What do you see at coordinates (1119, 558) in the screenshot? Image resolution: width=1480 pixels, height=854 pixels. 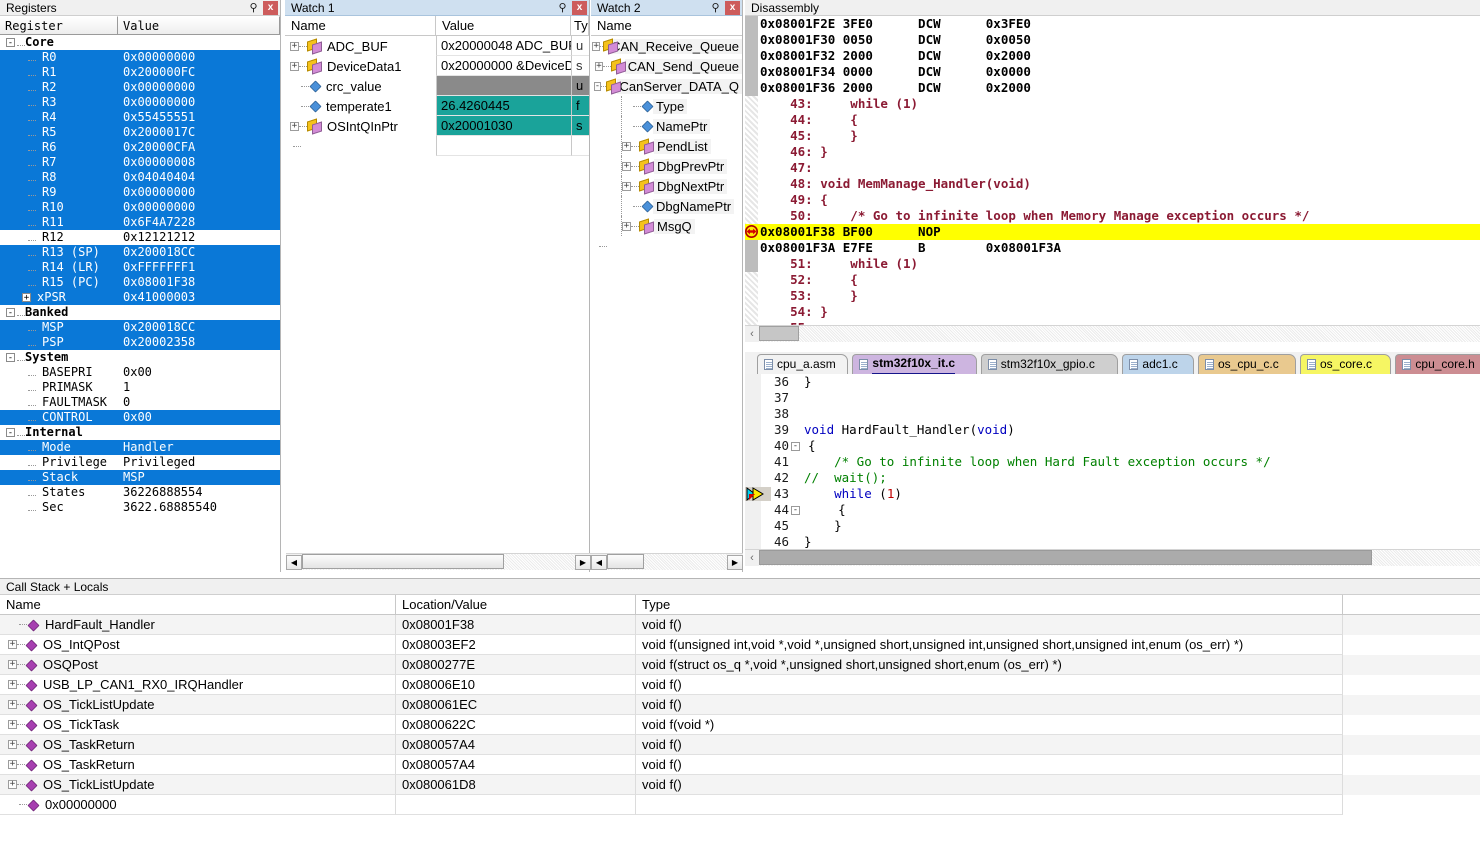 I see `editor-scroll-track` at bounding box center [1119, 558].